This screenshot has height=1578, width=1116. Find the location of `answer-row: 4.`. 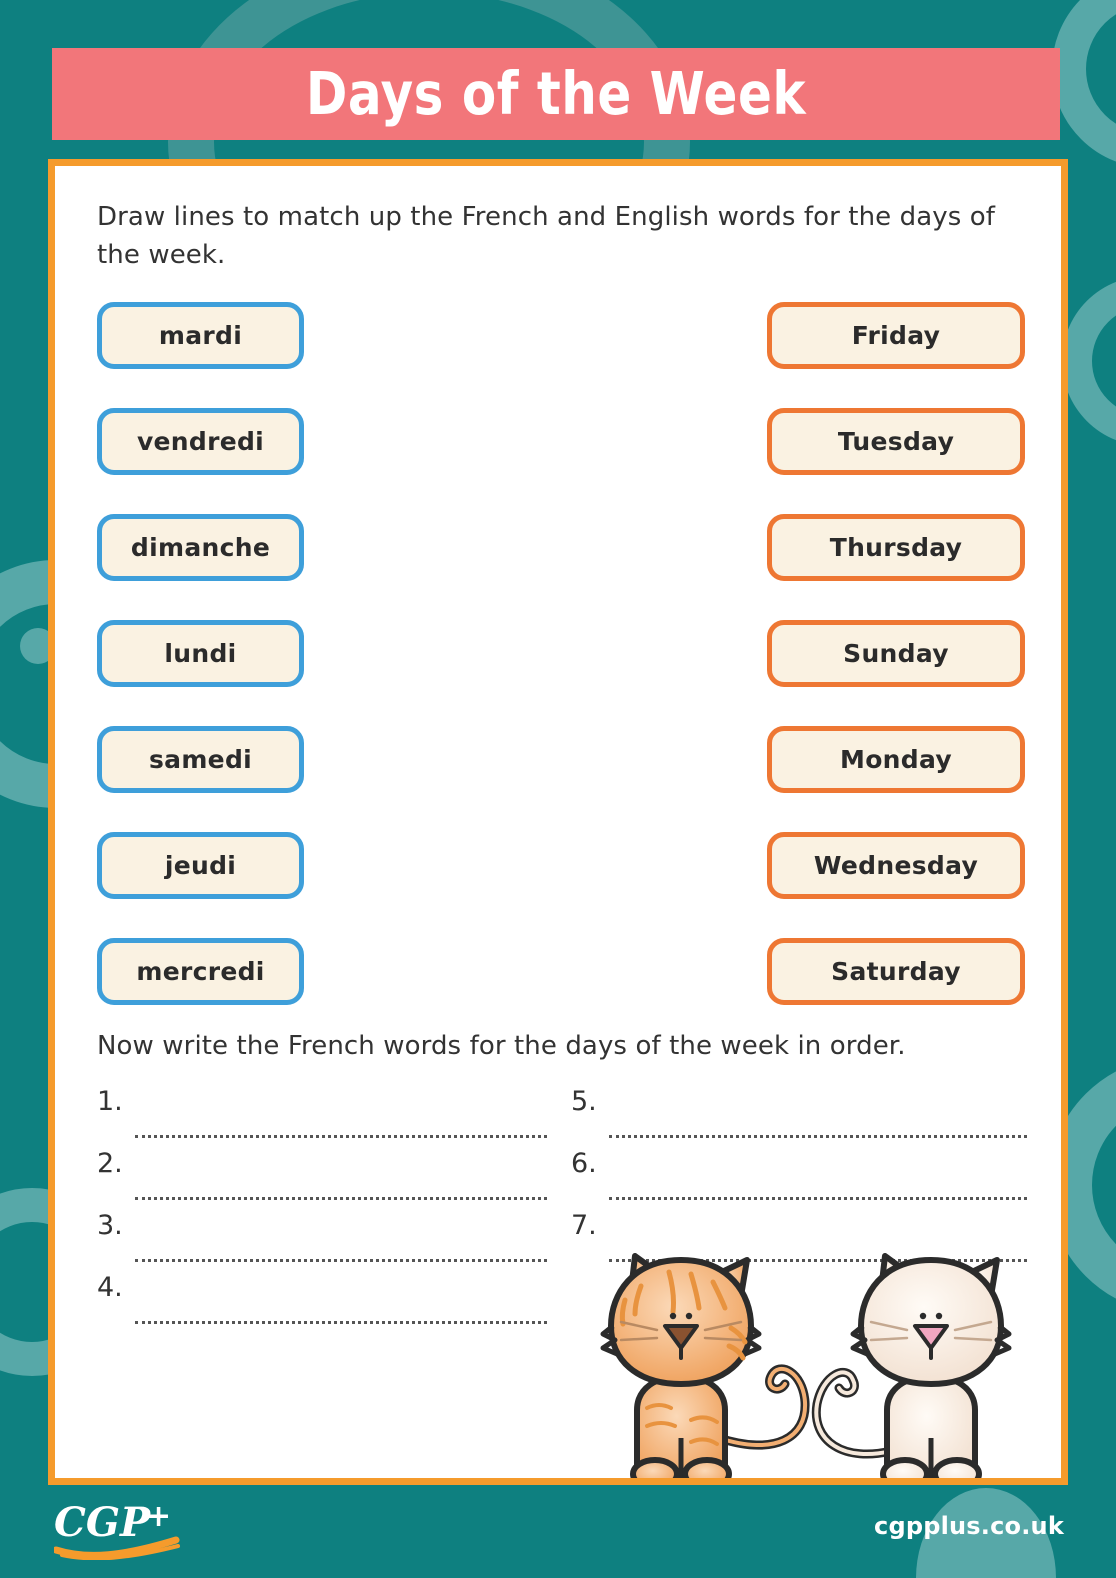

answer-row: 4. is located at coordinates (322, 1299).